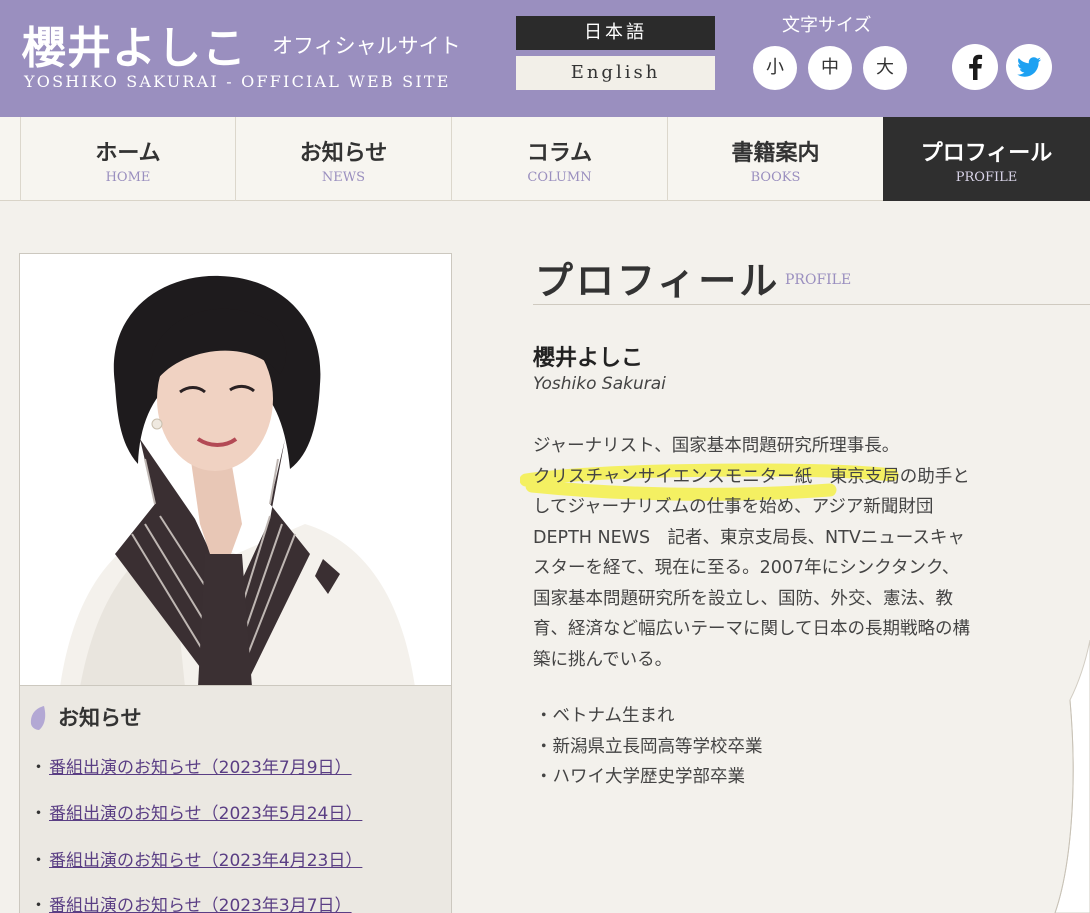  I want to click on nav-item-sublabel: BOOKS, so click(775, 177).